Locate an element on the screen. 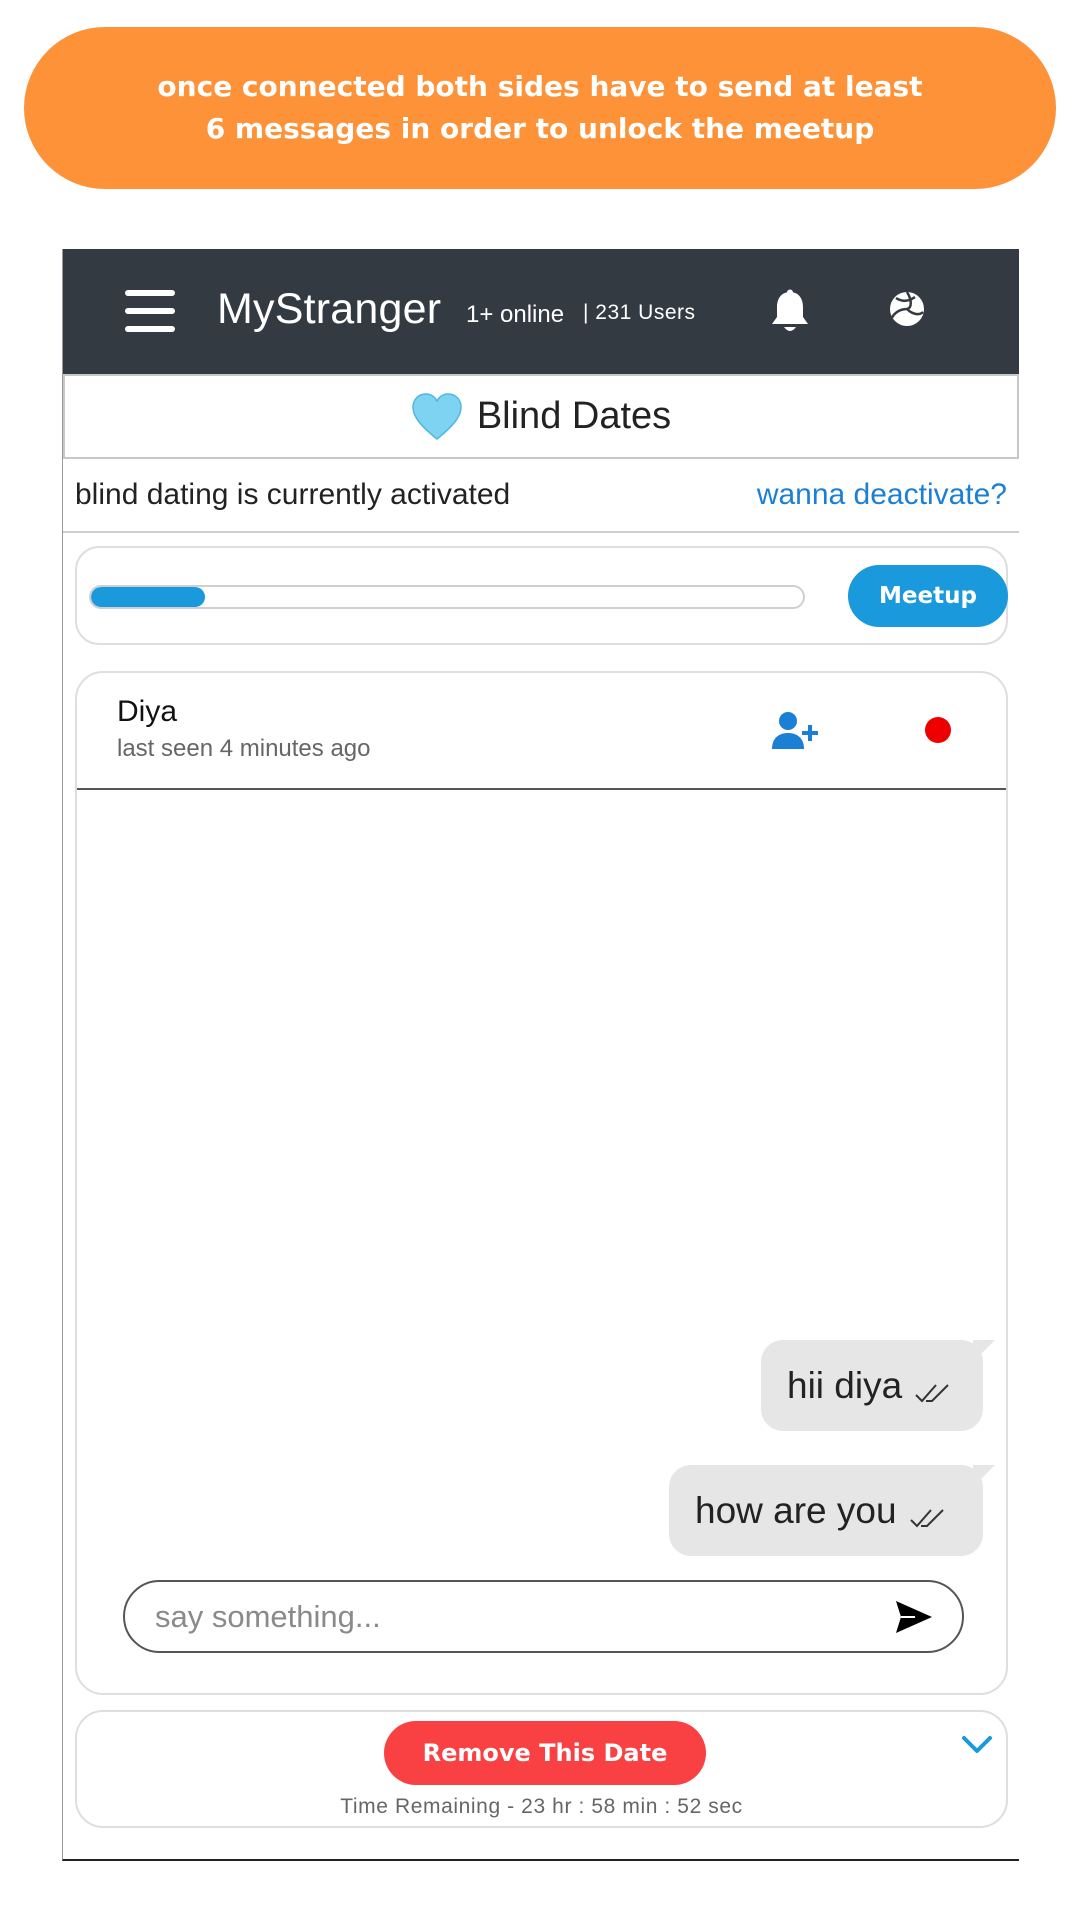 The image size is (1080, 1920). section-header: Blind Dates is located at coordinates (541, 416).